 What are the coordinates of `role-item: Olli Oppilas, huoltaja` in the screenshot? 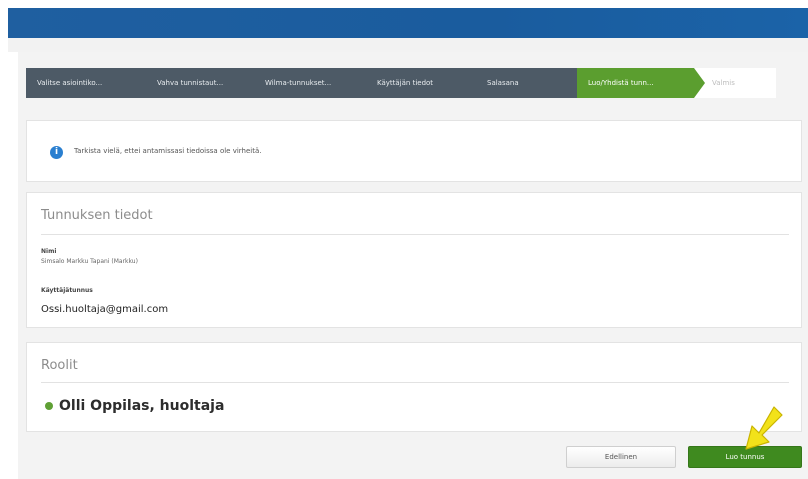 It's located at (134, 406).